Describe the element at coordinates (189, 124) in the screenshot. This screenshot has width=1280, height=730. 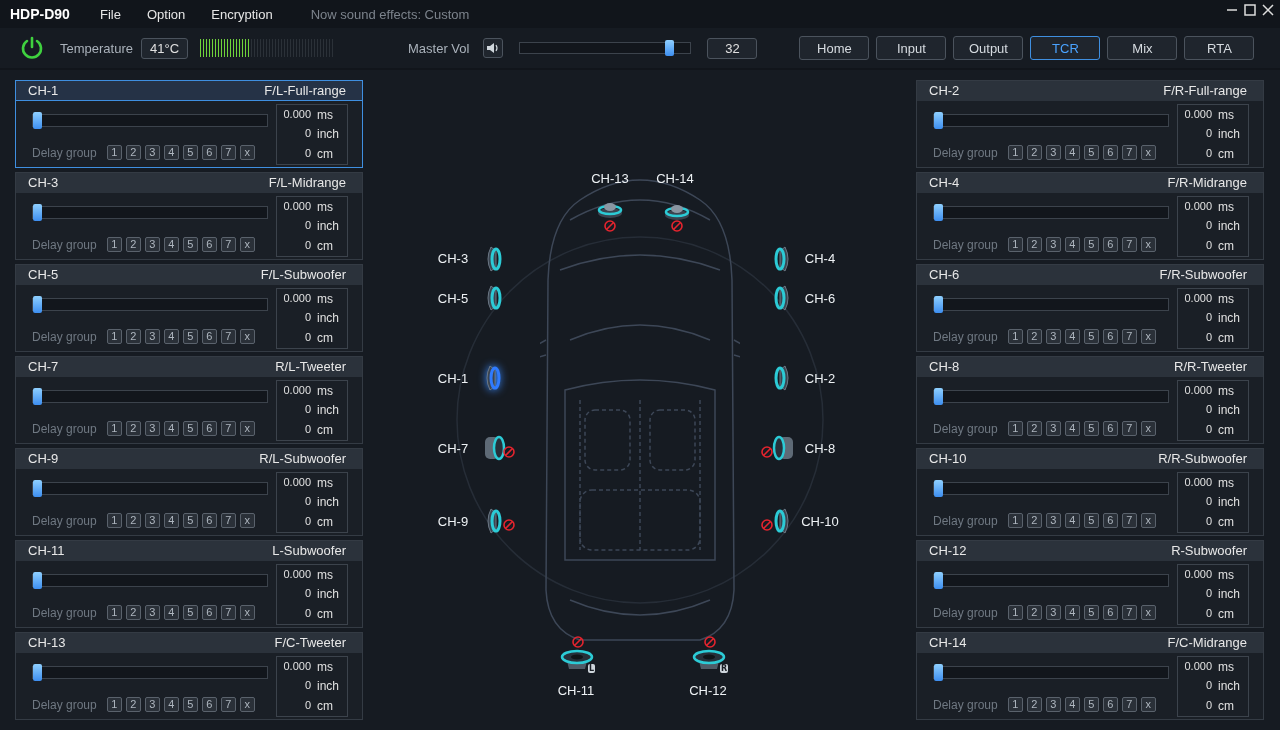
I see `channel-panel: CH-1 F/L-Full-range Delay group 1 2 3 4 5 6 7 x 0.000 ms 0 inch 0 cm` at that location.